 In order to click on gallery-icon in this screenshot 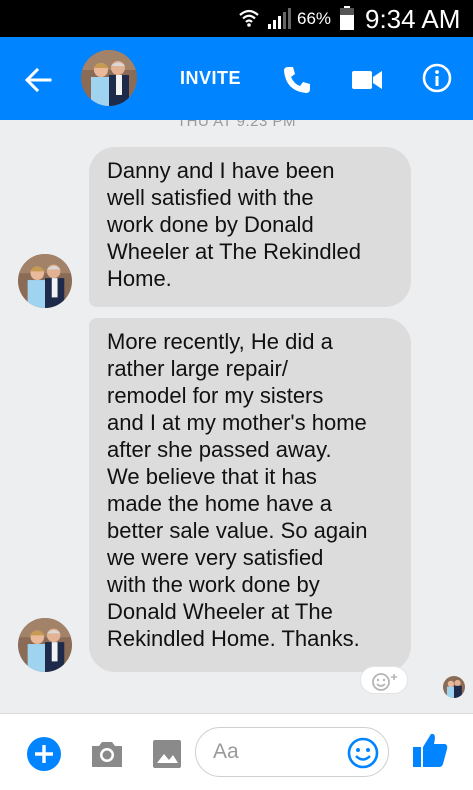, I will do `click(167, 754)`.